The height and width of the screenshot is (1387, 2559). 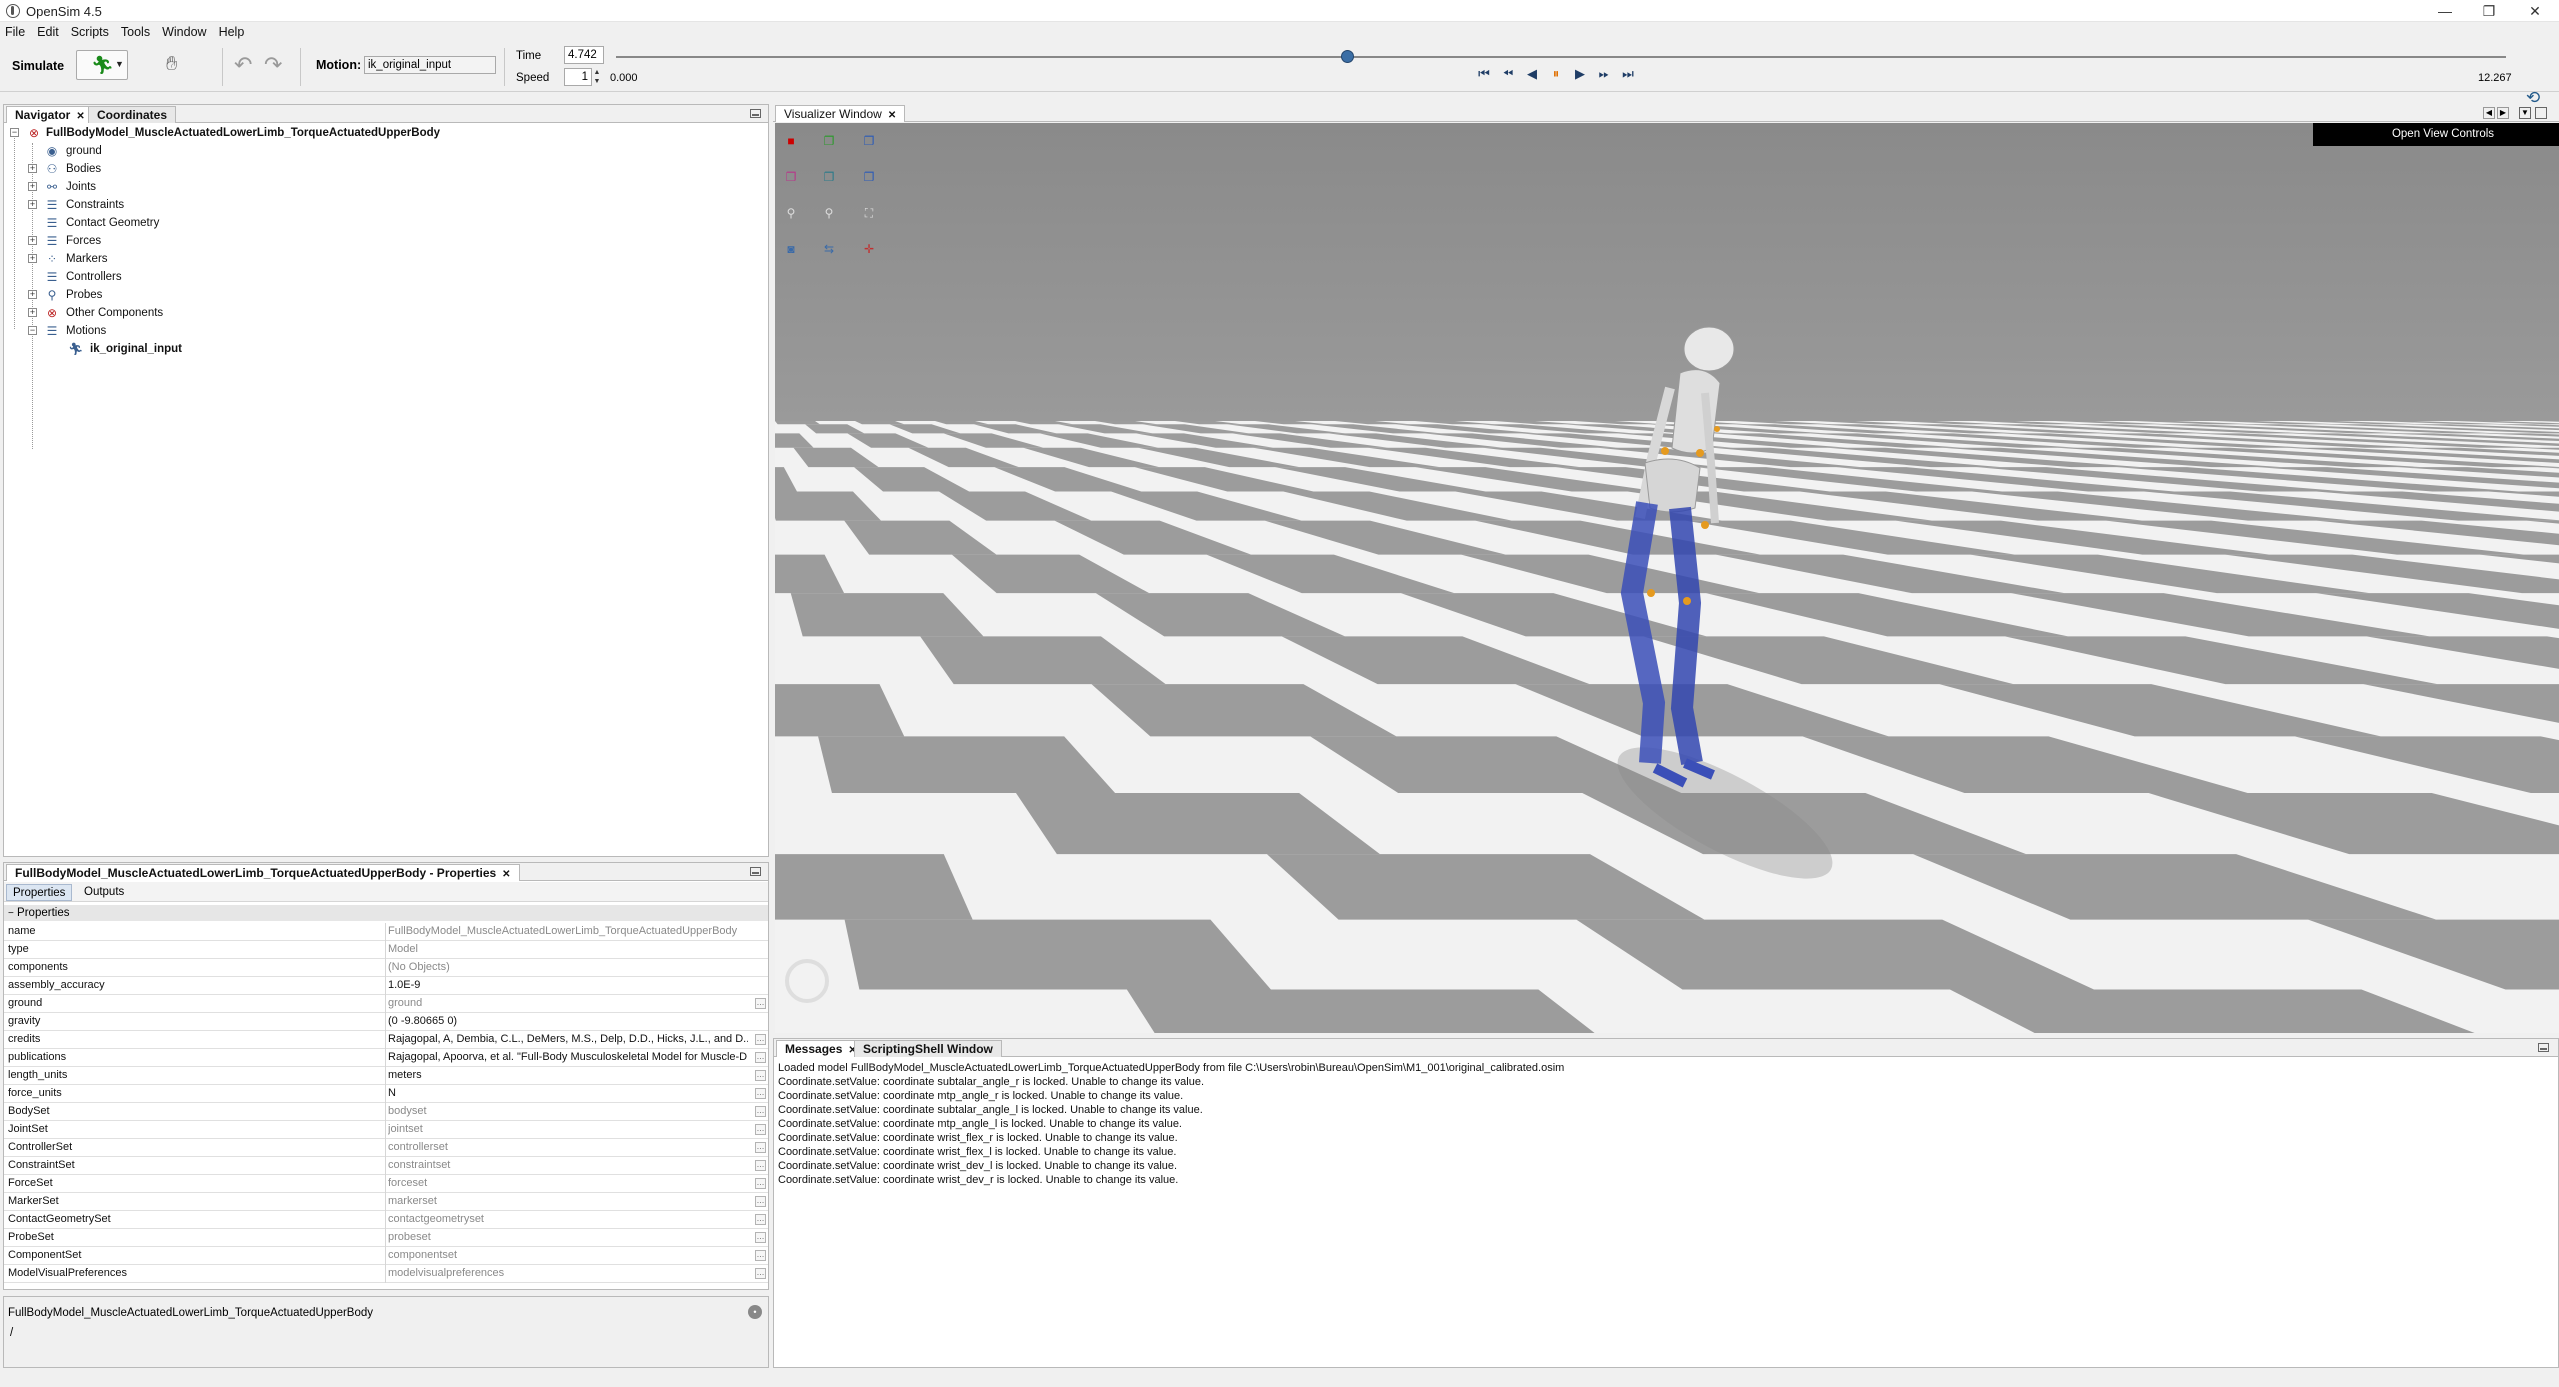 I want to click on front-view-icon: ❐, so click(x=829, y=141).